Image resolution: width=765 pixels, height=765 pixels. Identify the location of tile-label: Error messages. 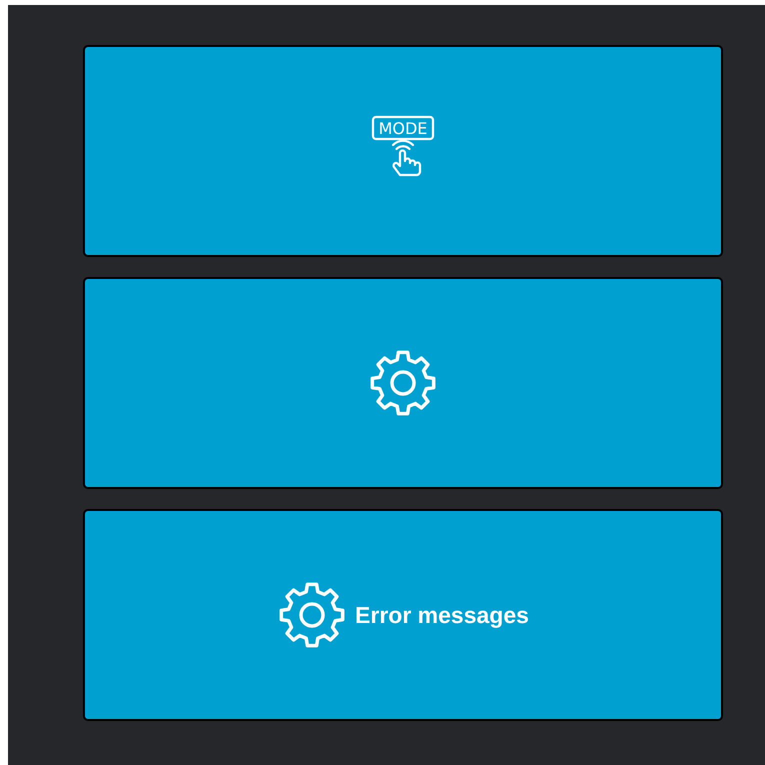
(442, 615).